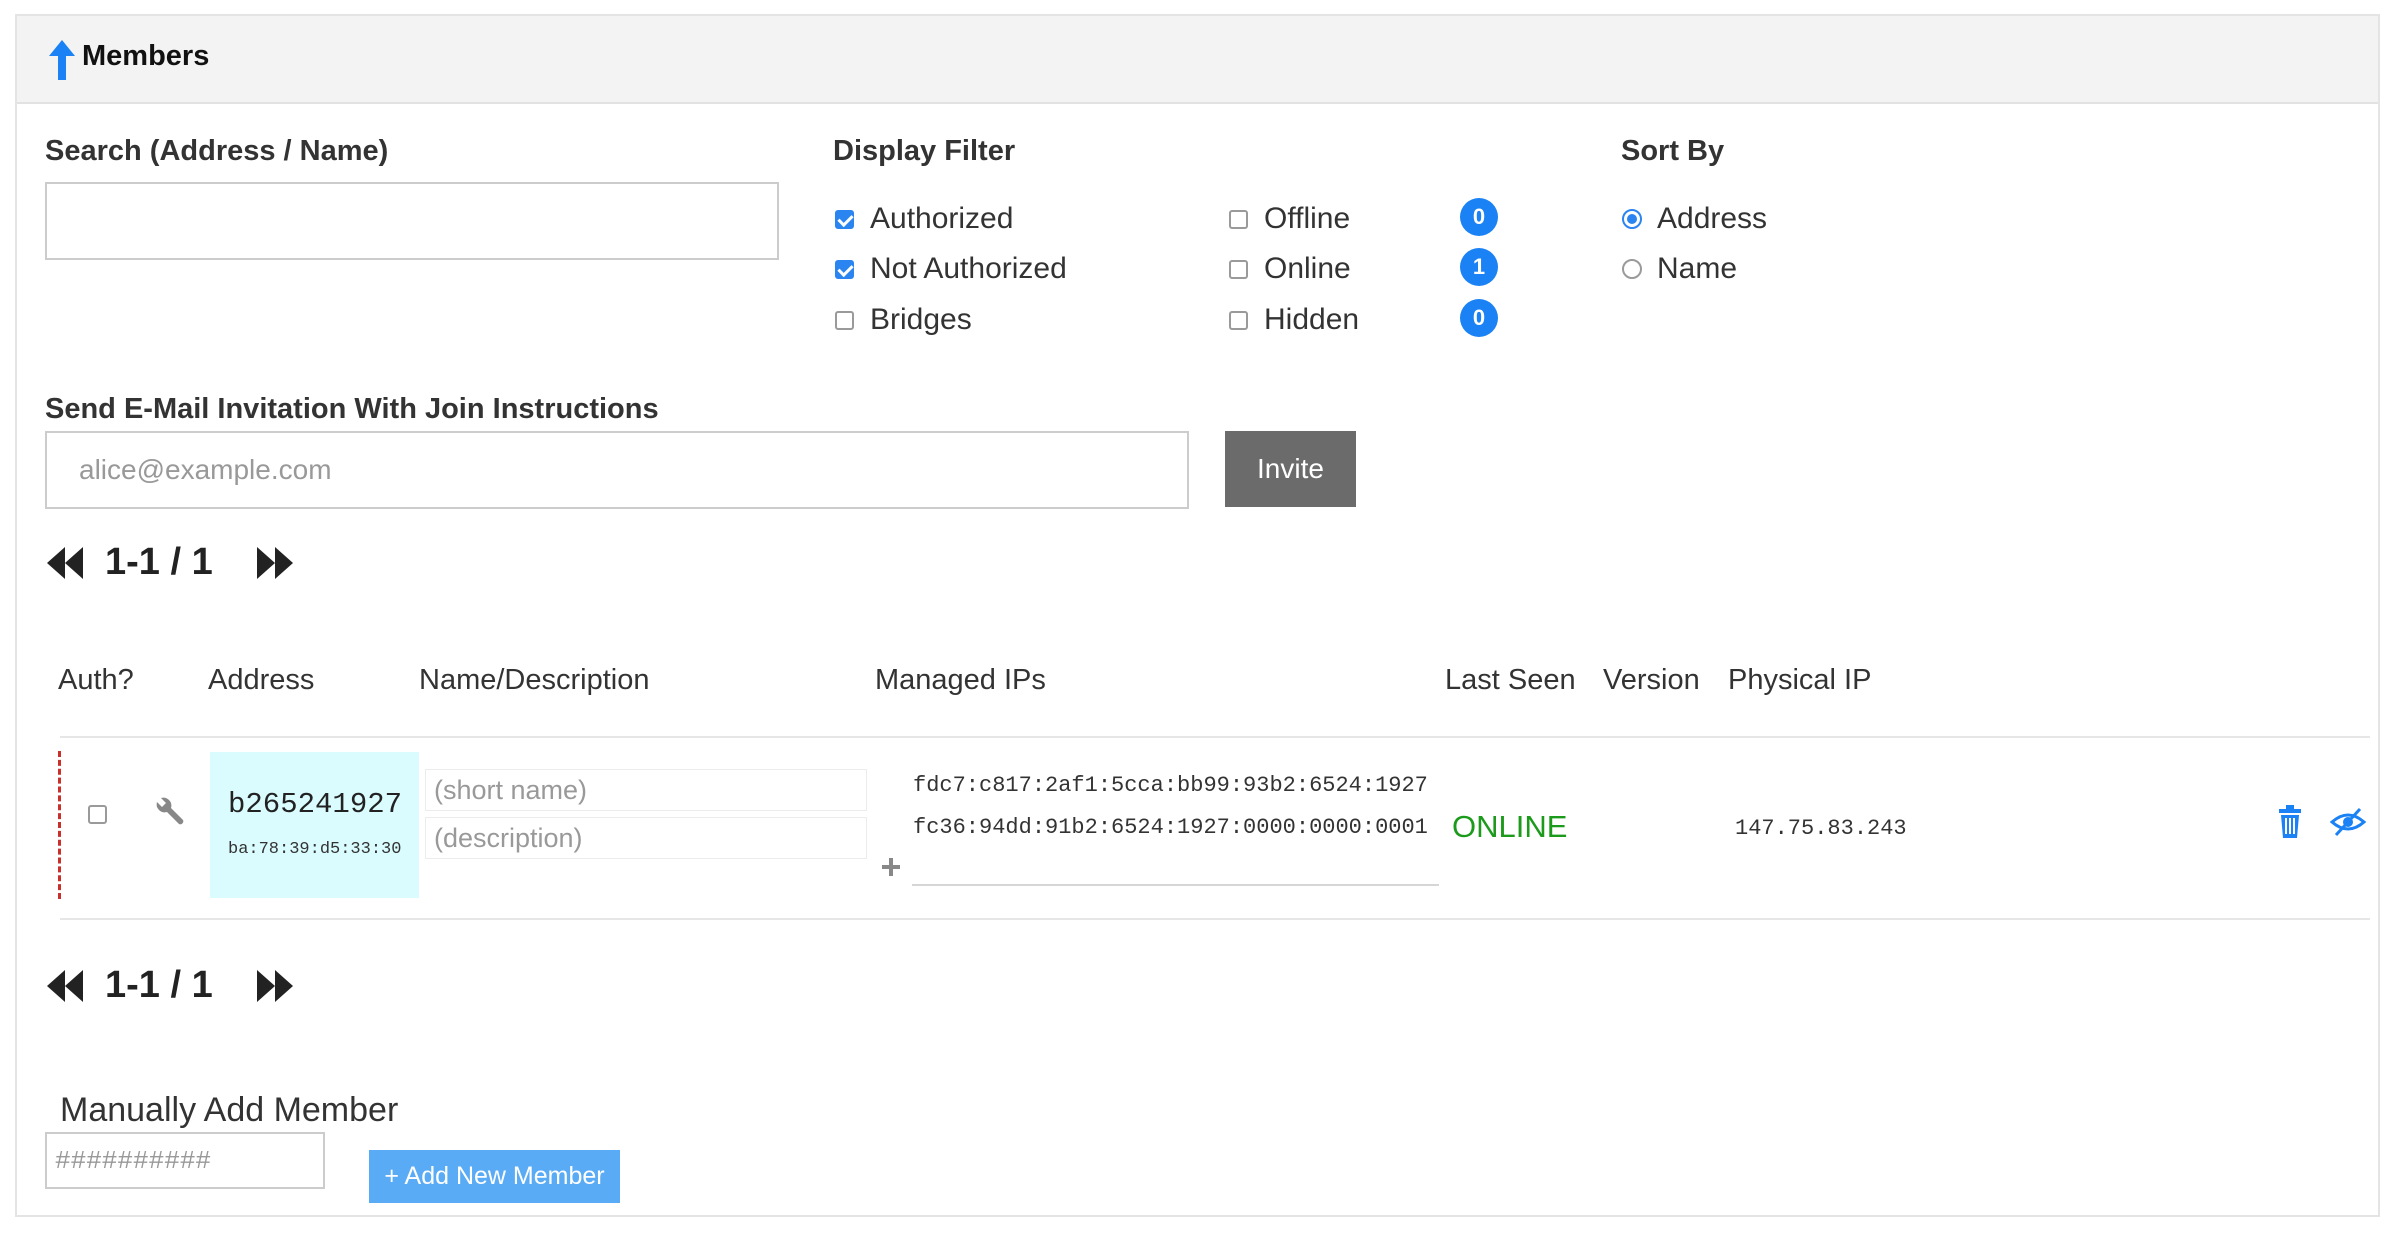  I want to click on row-marker, so click(59, 825).